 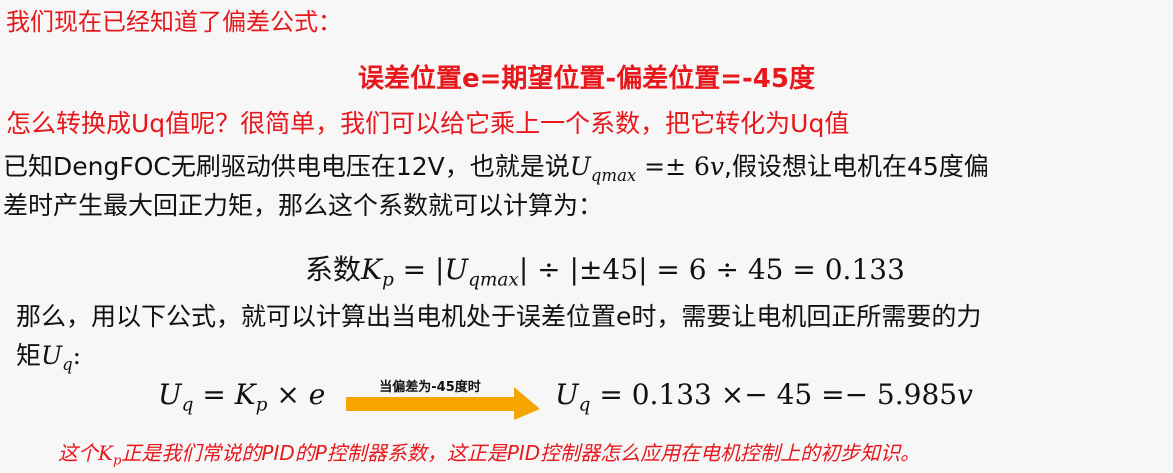 What do you see at coordinates (77, 355) in the screenshot?
I see `torque-colon: :` at bounding box center [77, 355].